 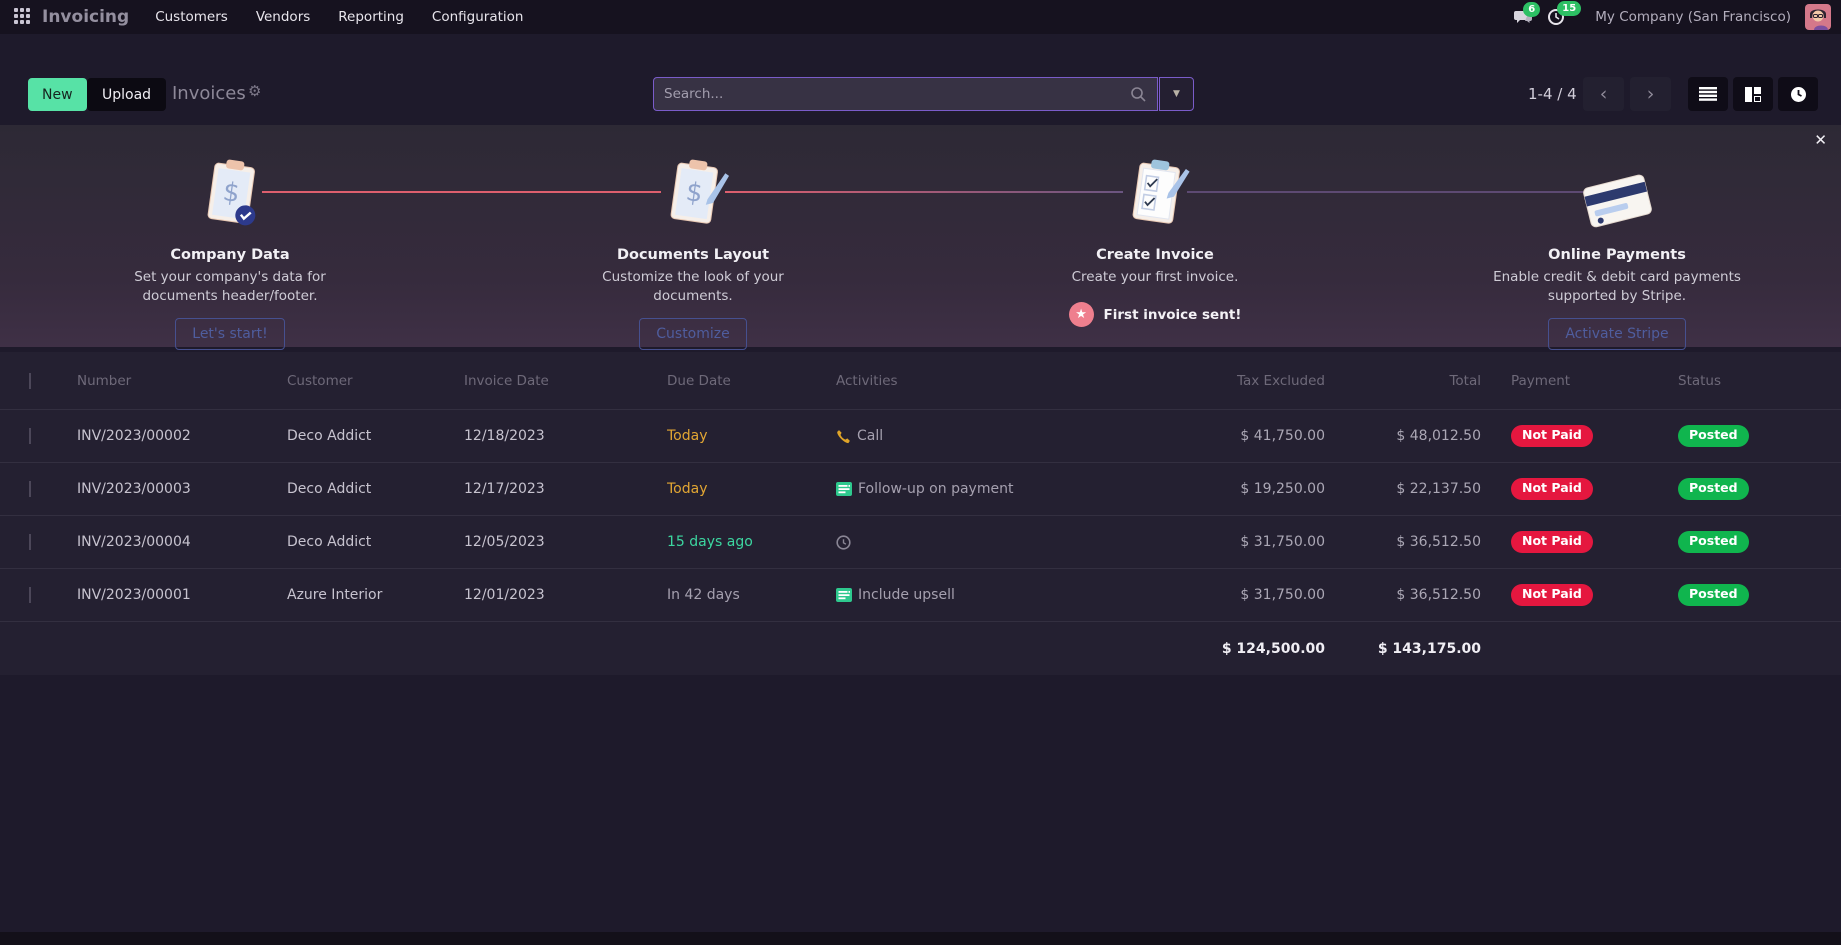 What do you see at coordinates (897, 94) in the screenshot?
I see `search-input` at bounding box center [897, 94].